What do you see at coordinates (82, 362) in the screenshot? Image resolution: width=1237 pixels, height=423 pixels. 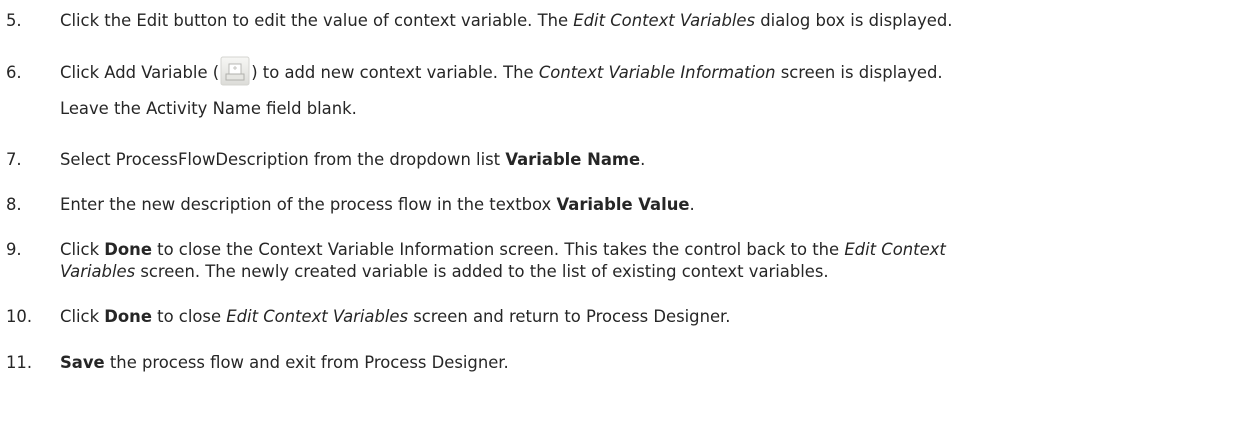 I see `action-name: Save` at bounding box center [82, 362].